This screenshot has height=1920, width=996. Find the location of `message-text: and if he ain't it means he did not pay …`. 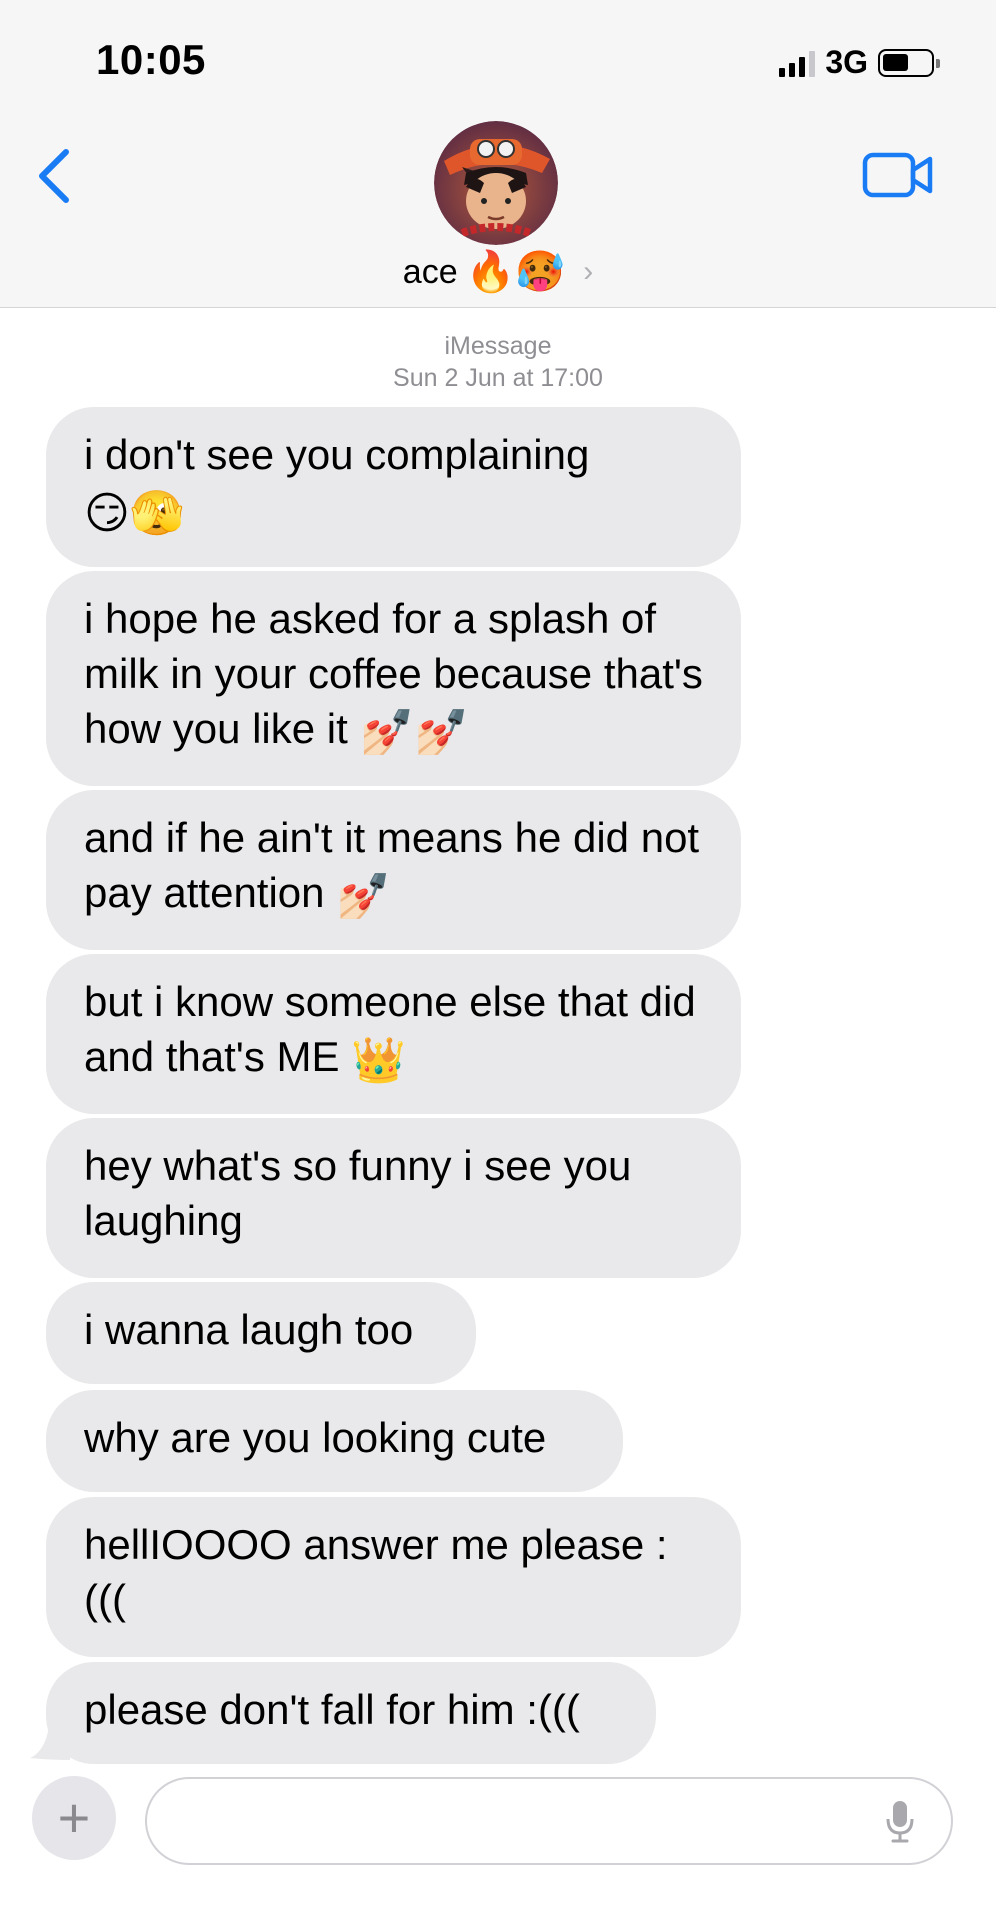

message-text: and if he ain't it means he did not pay … is located at coordinates (392, 865).